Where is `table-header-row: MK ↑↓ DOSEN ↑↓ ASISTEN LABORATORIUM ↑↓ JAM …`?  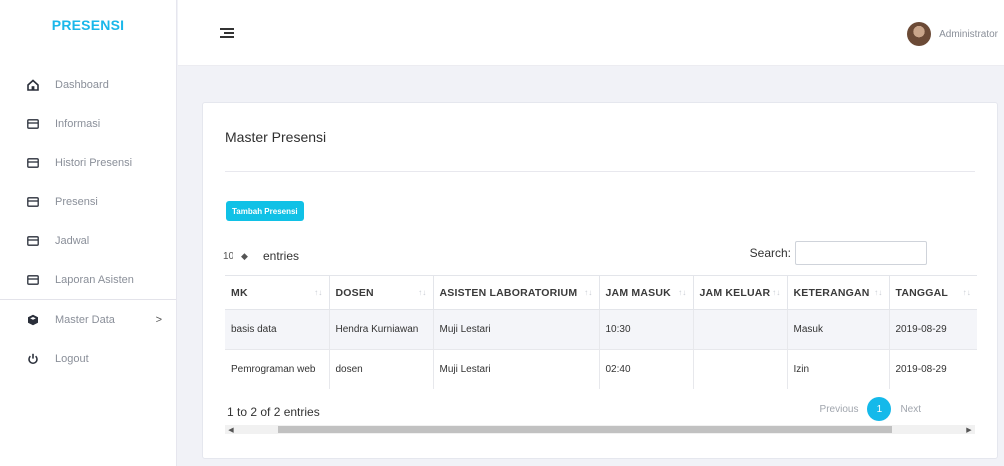 table-header-row: MK ↑↓ DOSEN ↑↓ ASISTEN LABORATORIUM ↑↓ JAM … is located at coordinates (601, 292).